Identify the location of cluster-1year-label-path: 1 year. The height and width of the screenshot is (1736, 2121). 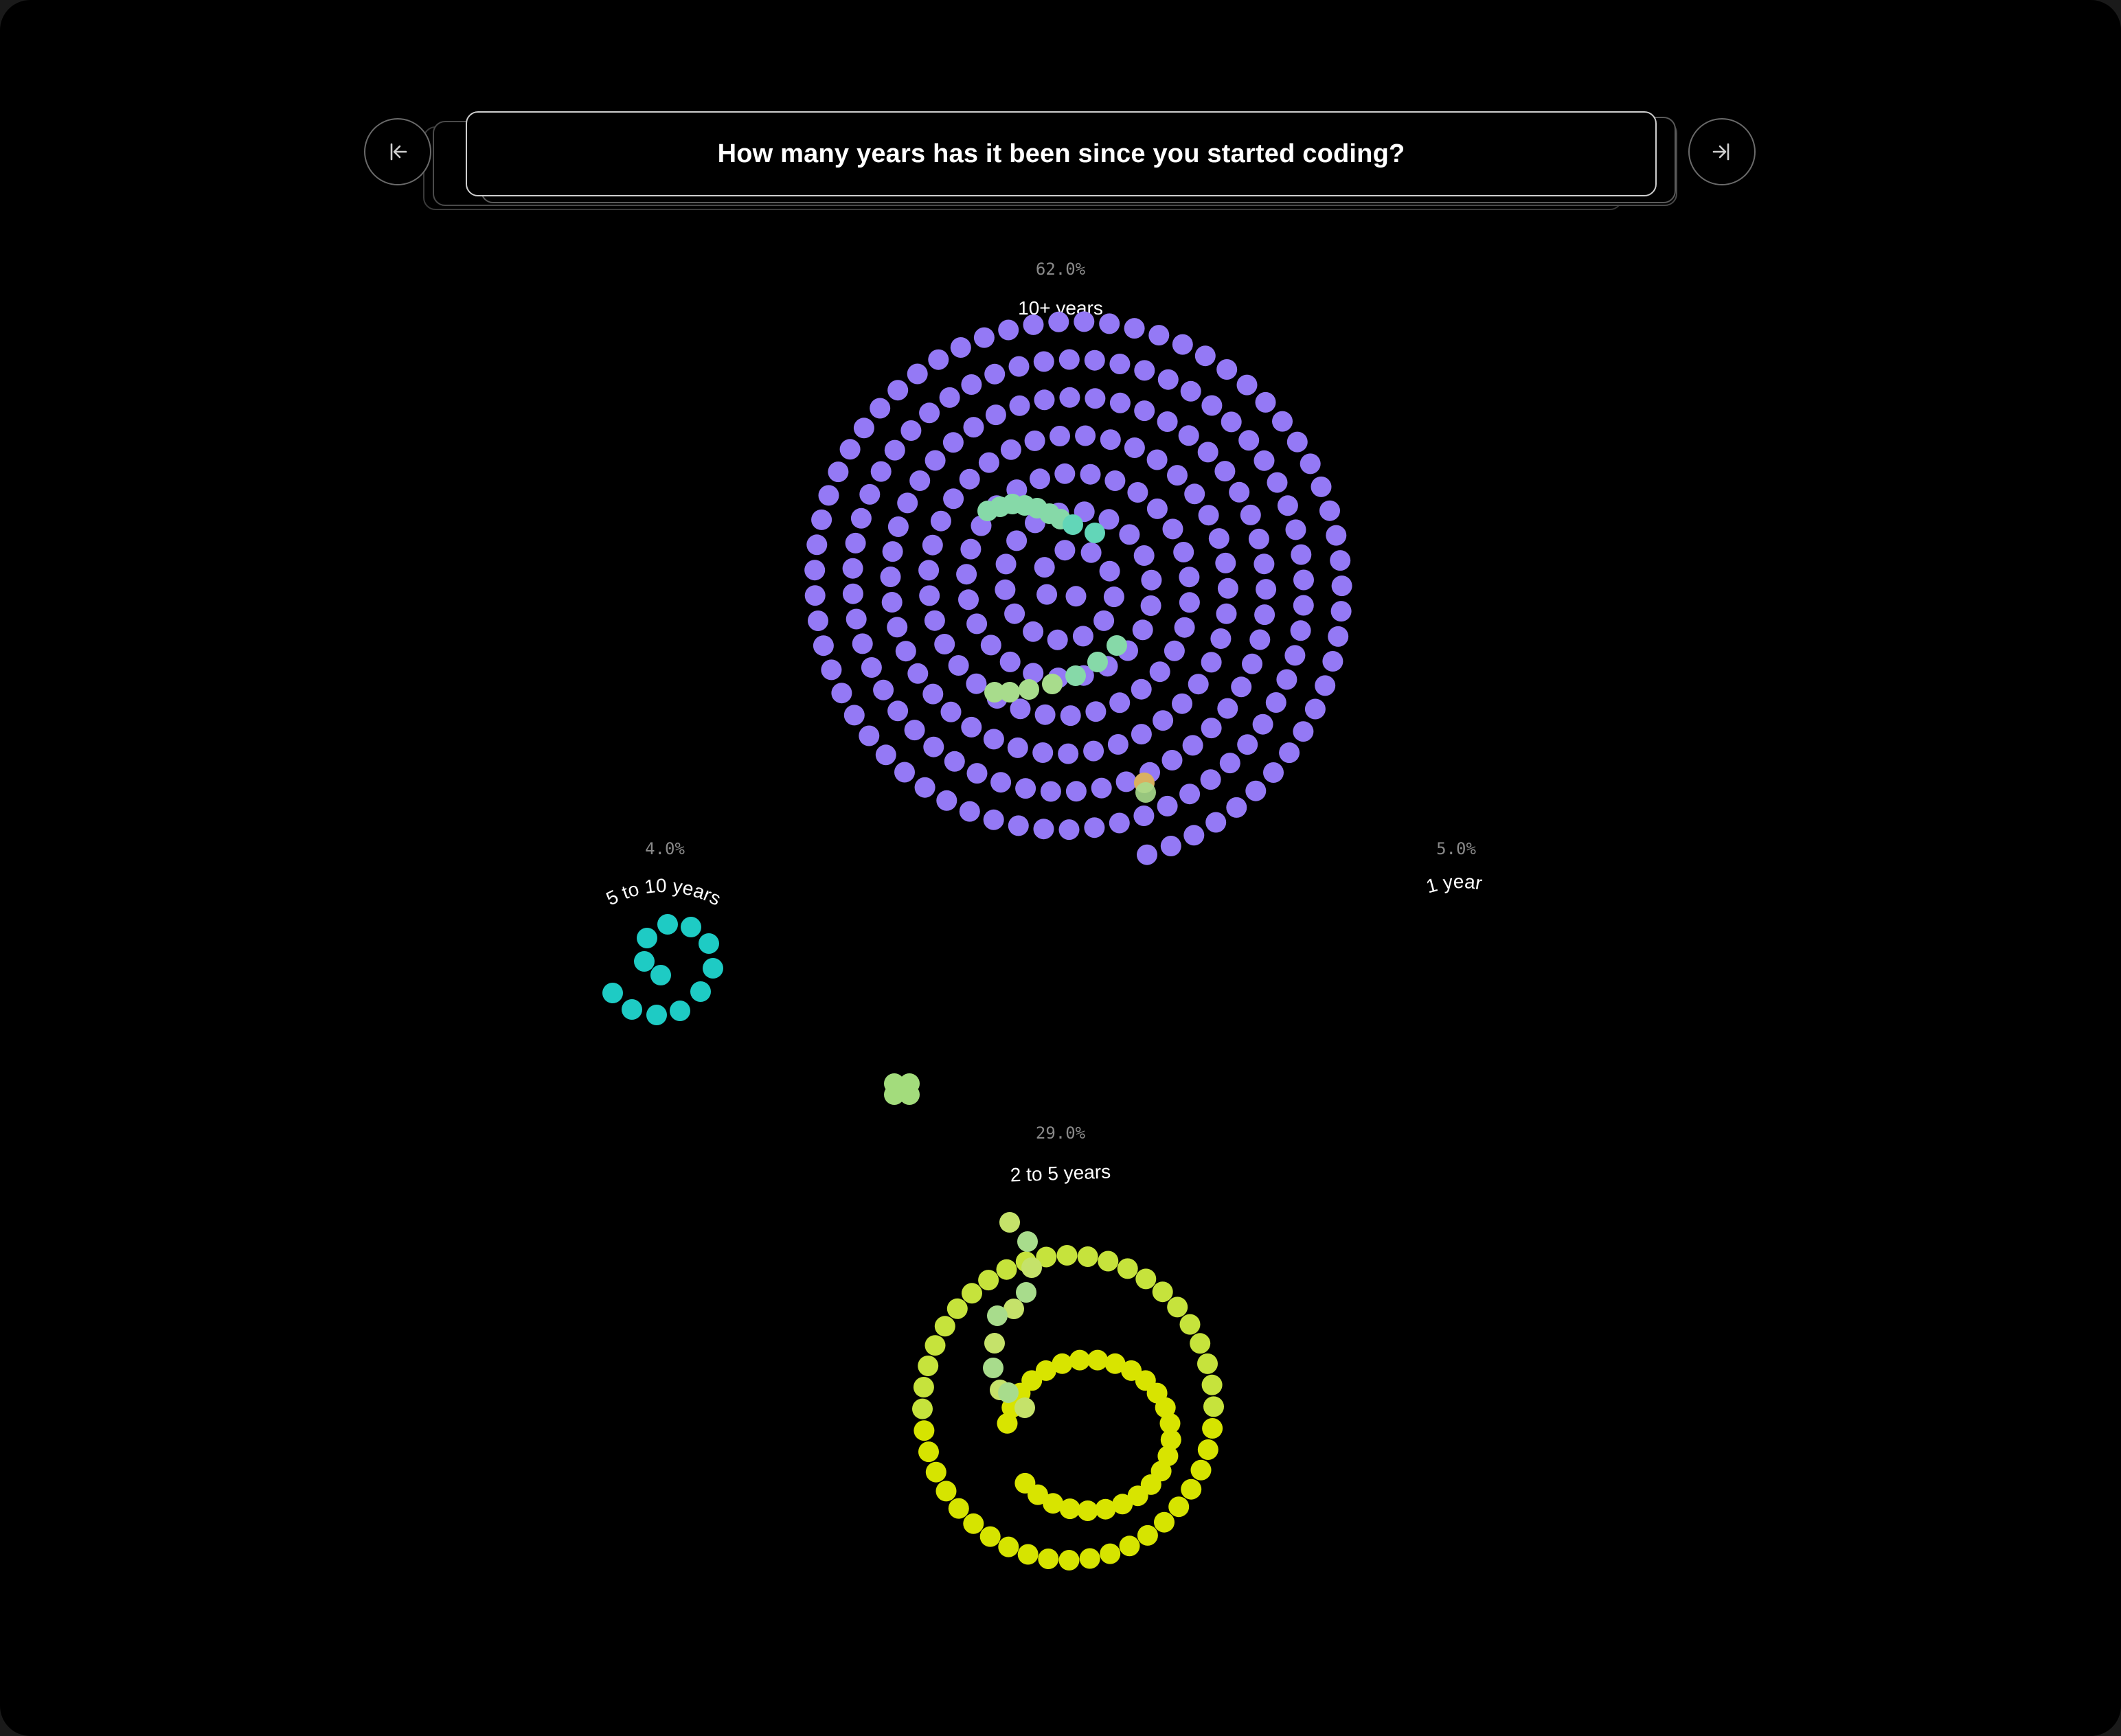
(1454, 884).